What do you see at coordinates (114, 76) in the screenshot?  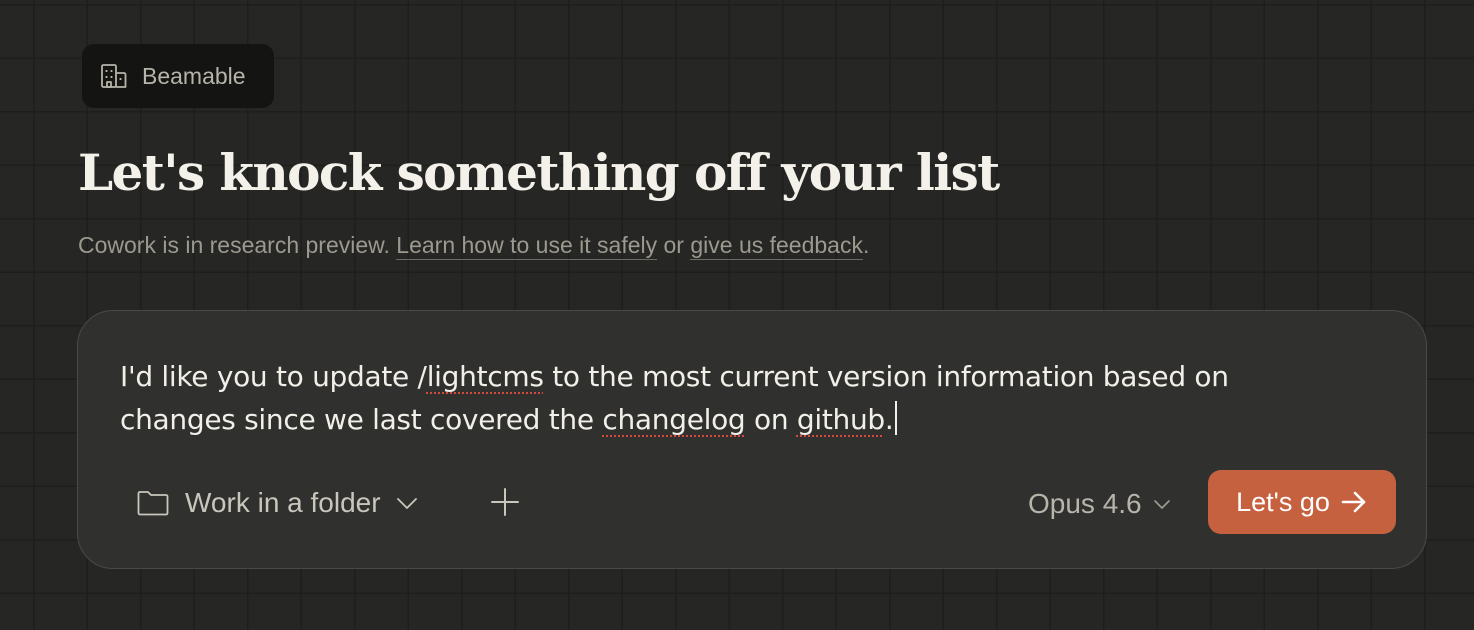 I see `building-icon` at bounding box center [114, 76].